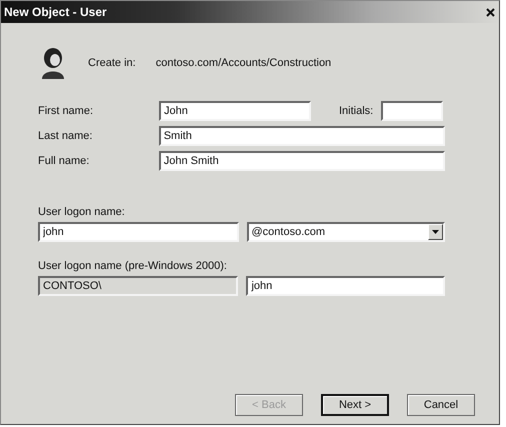 The width and height of the screenshot is (506, 427). I want to click on close-icon, so click(490, 12).